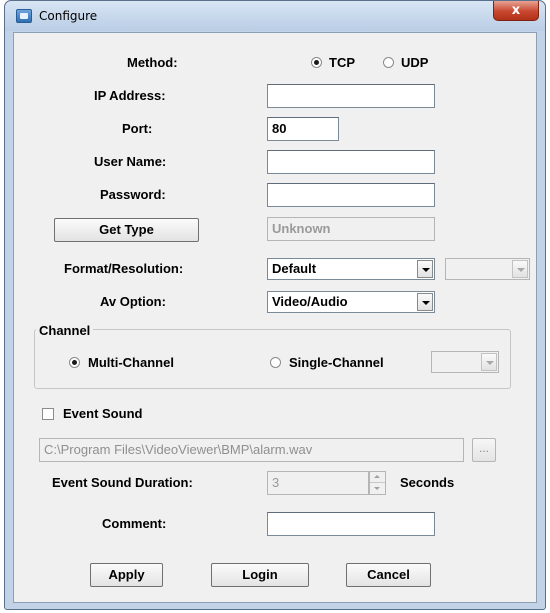 The height and width of the screenshot is (613, 550). I want to click on av-option-label: Av Option:, so click(133, 301).